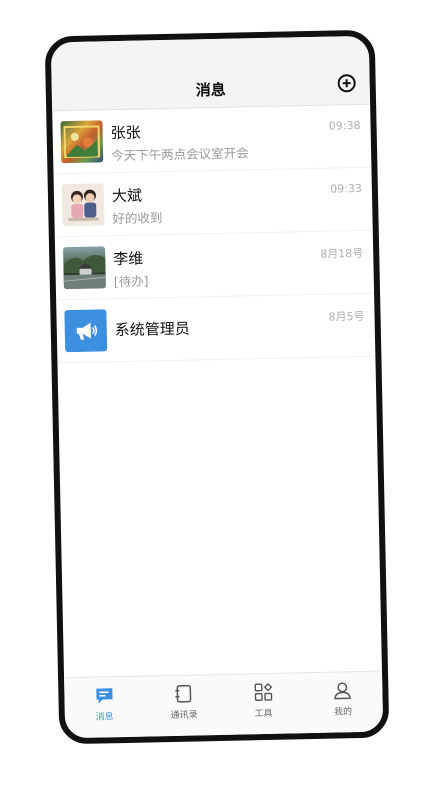 Image resolution: width=448 pixels, height=797 pixels. Describe the element at coordinates (263, 704) in the screenshot. I see `tab-tools: 工具` at that location.